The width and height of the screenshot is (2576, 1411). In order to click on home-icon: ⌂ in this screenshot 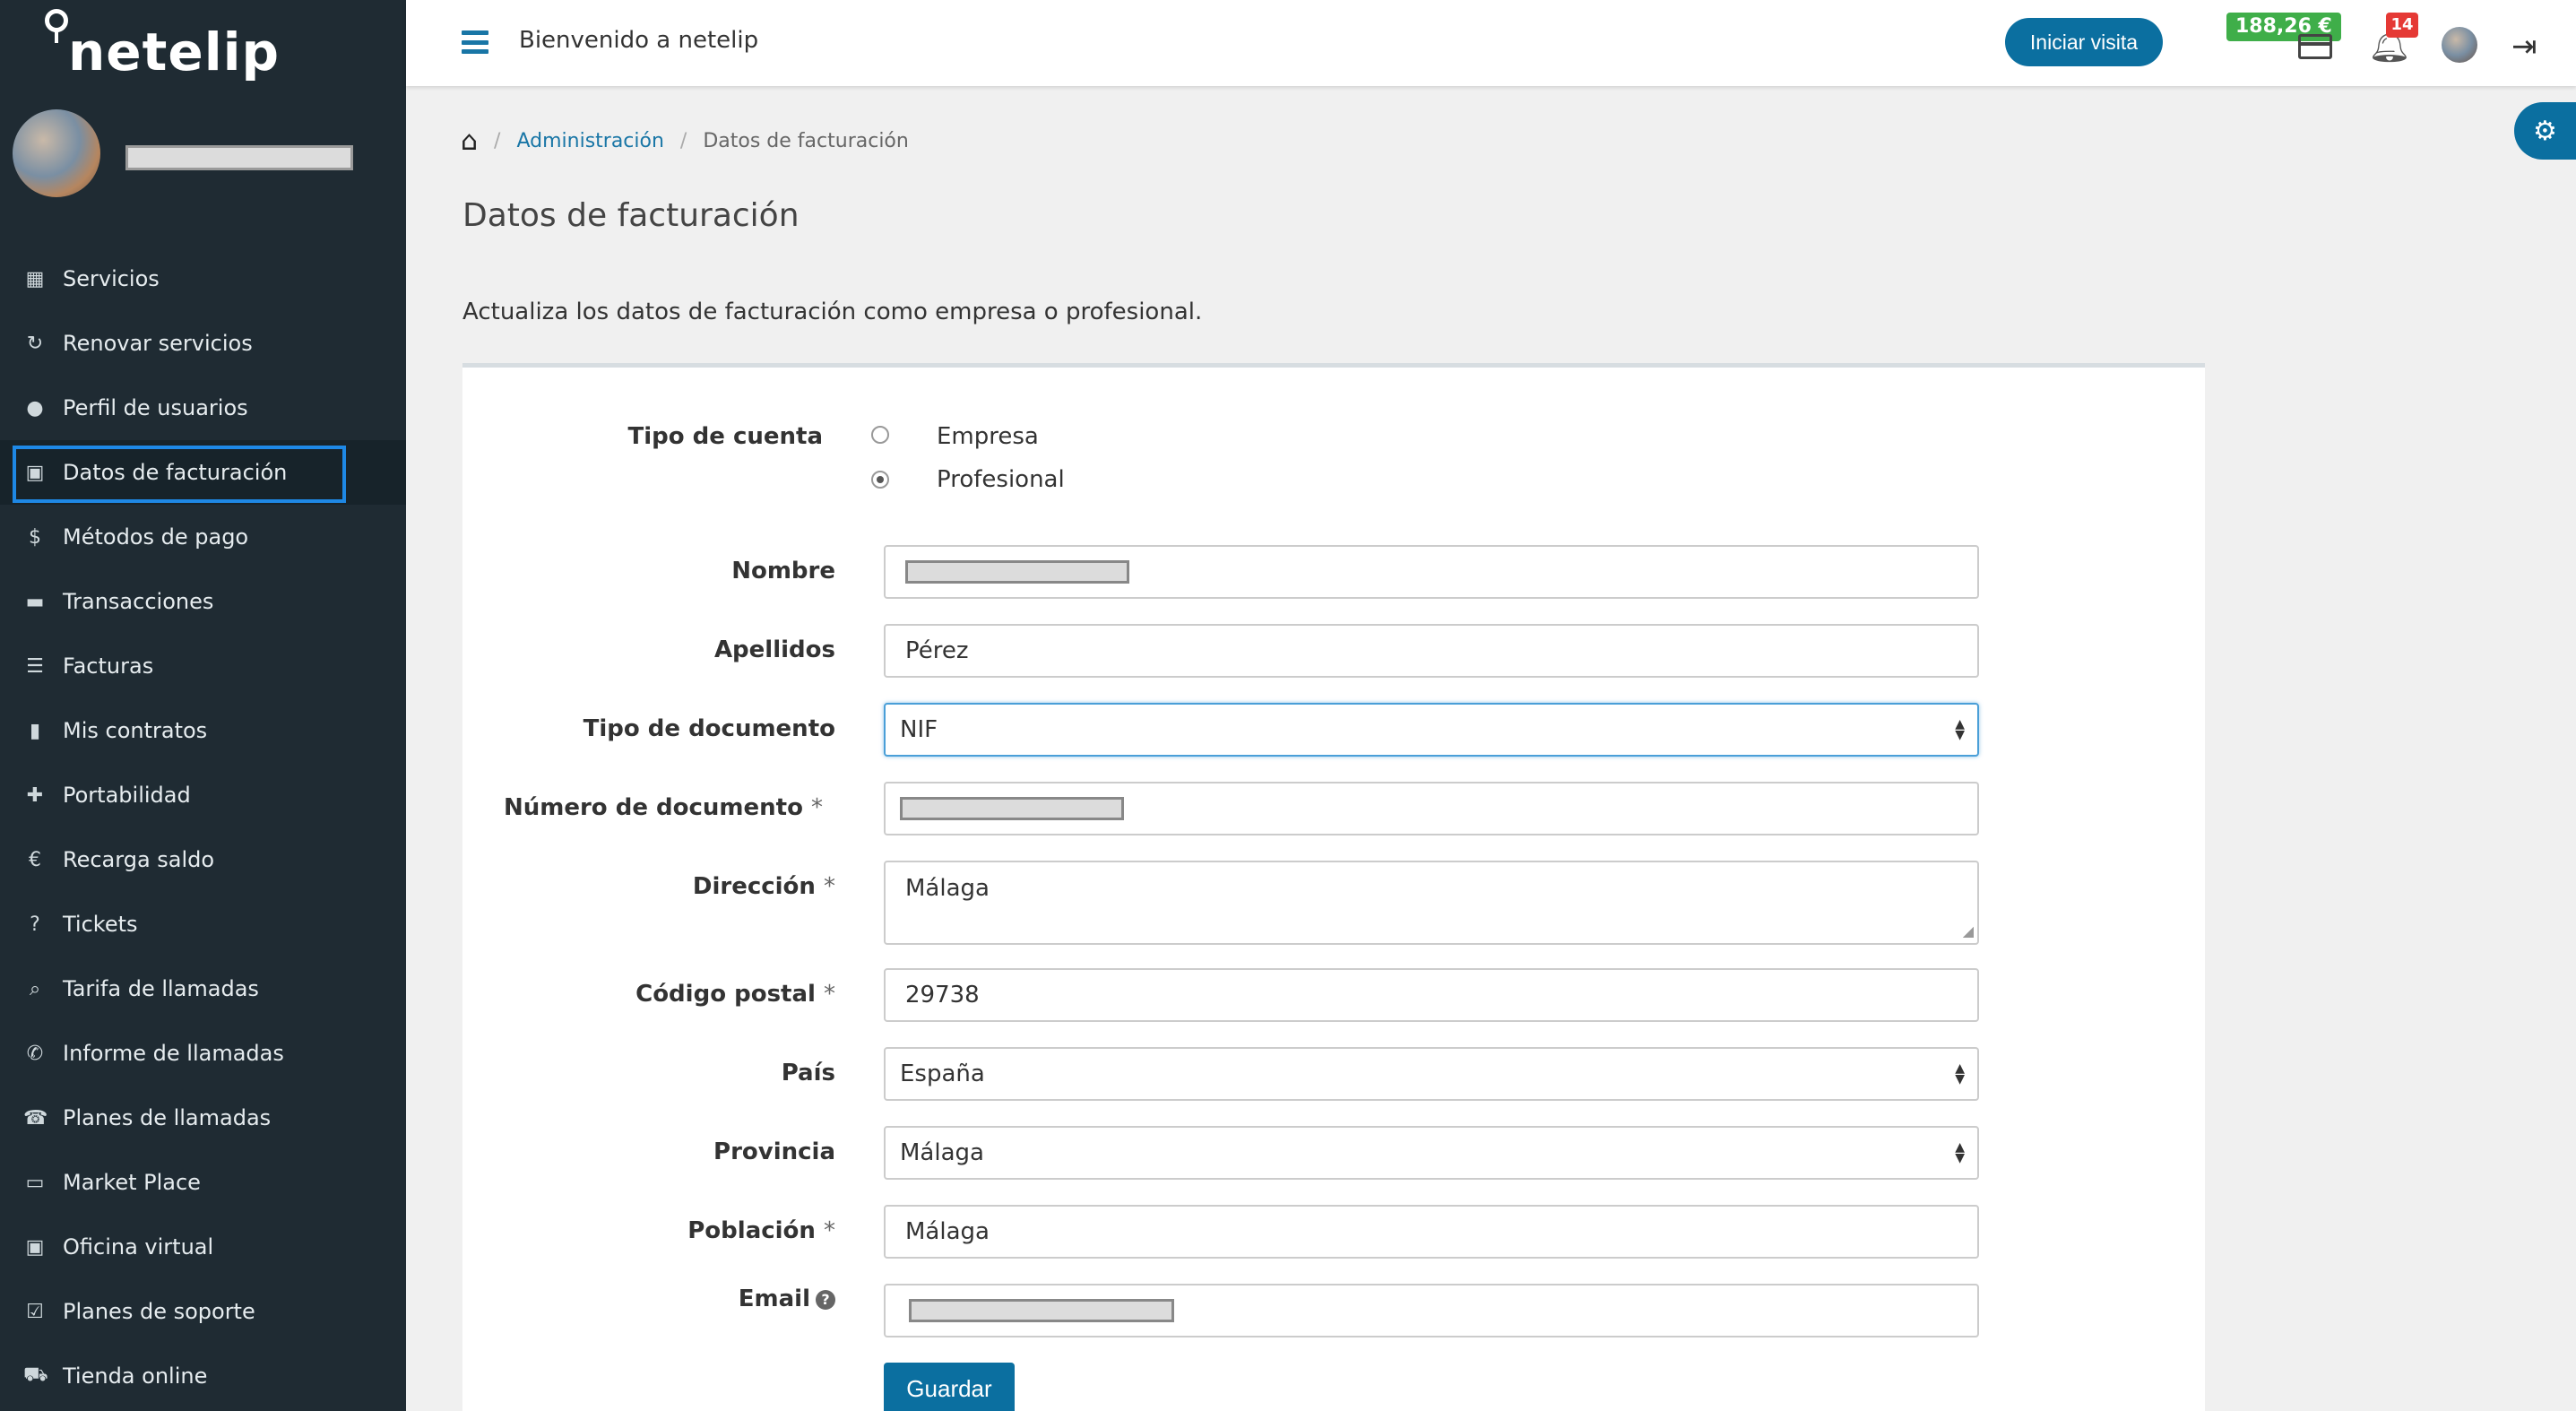, I will do `click(469, 141)`.